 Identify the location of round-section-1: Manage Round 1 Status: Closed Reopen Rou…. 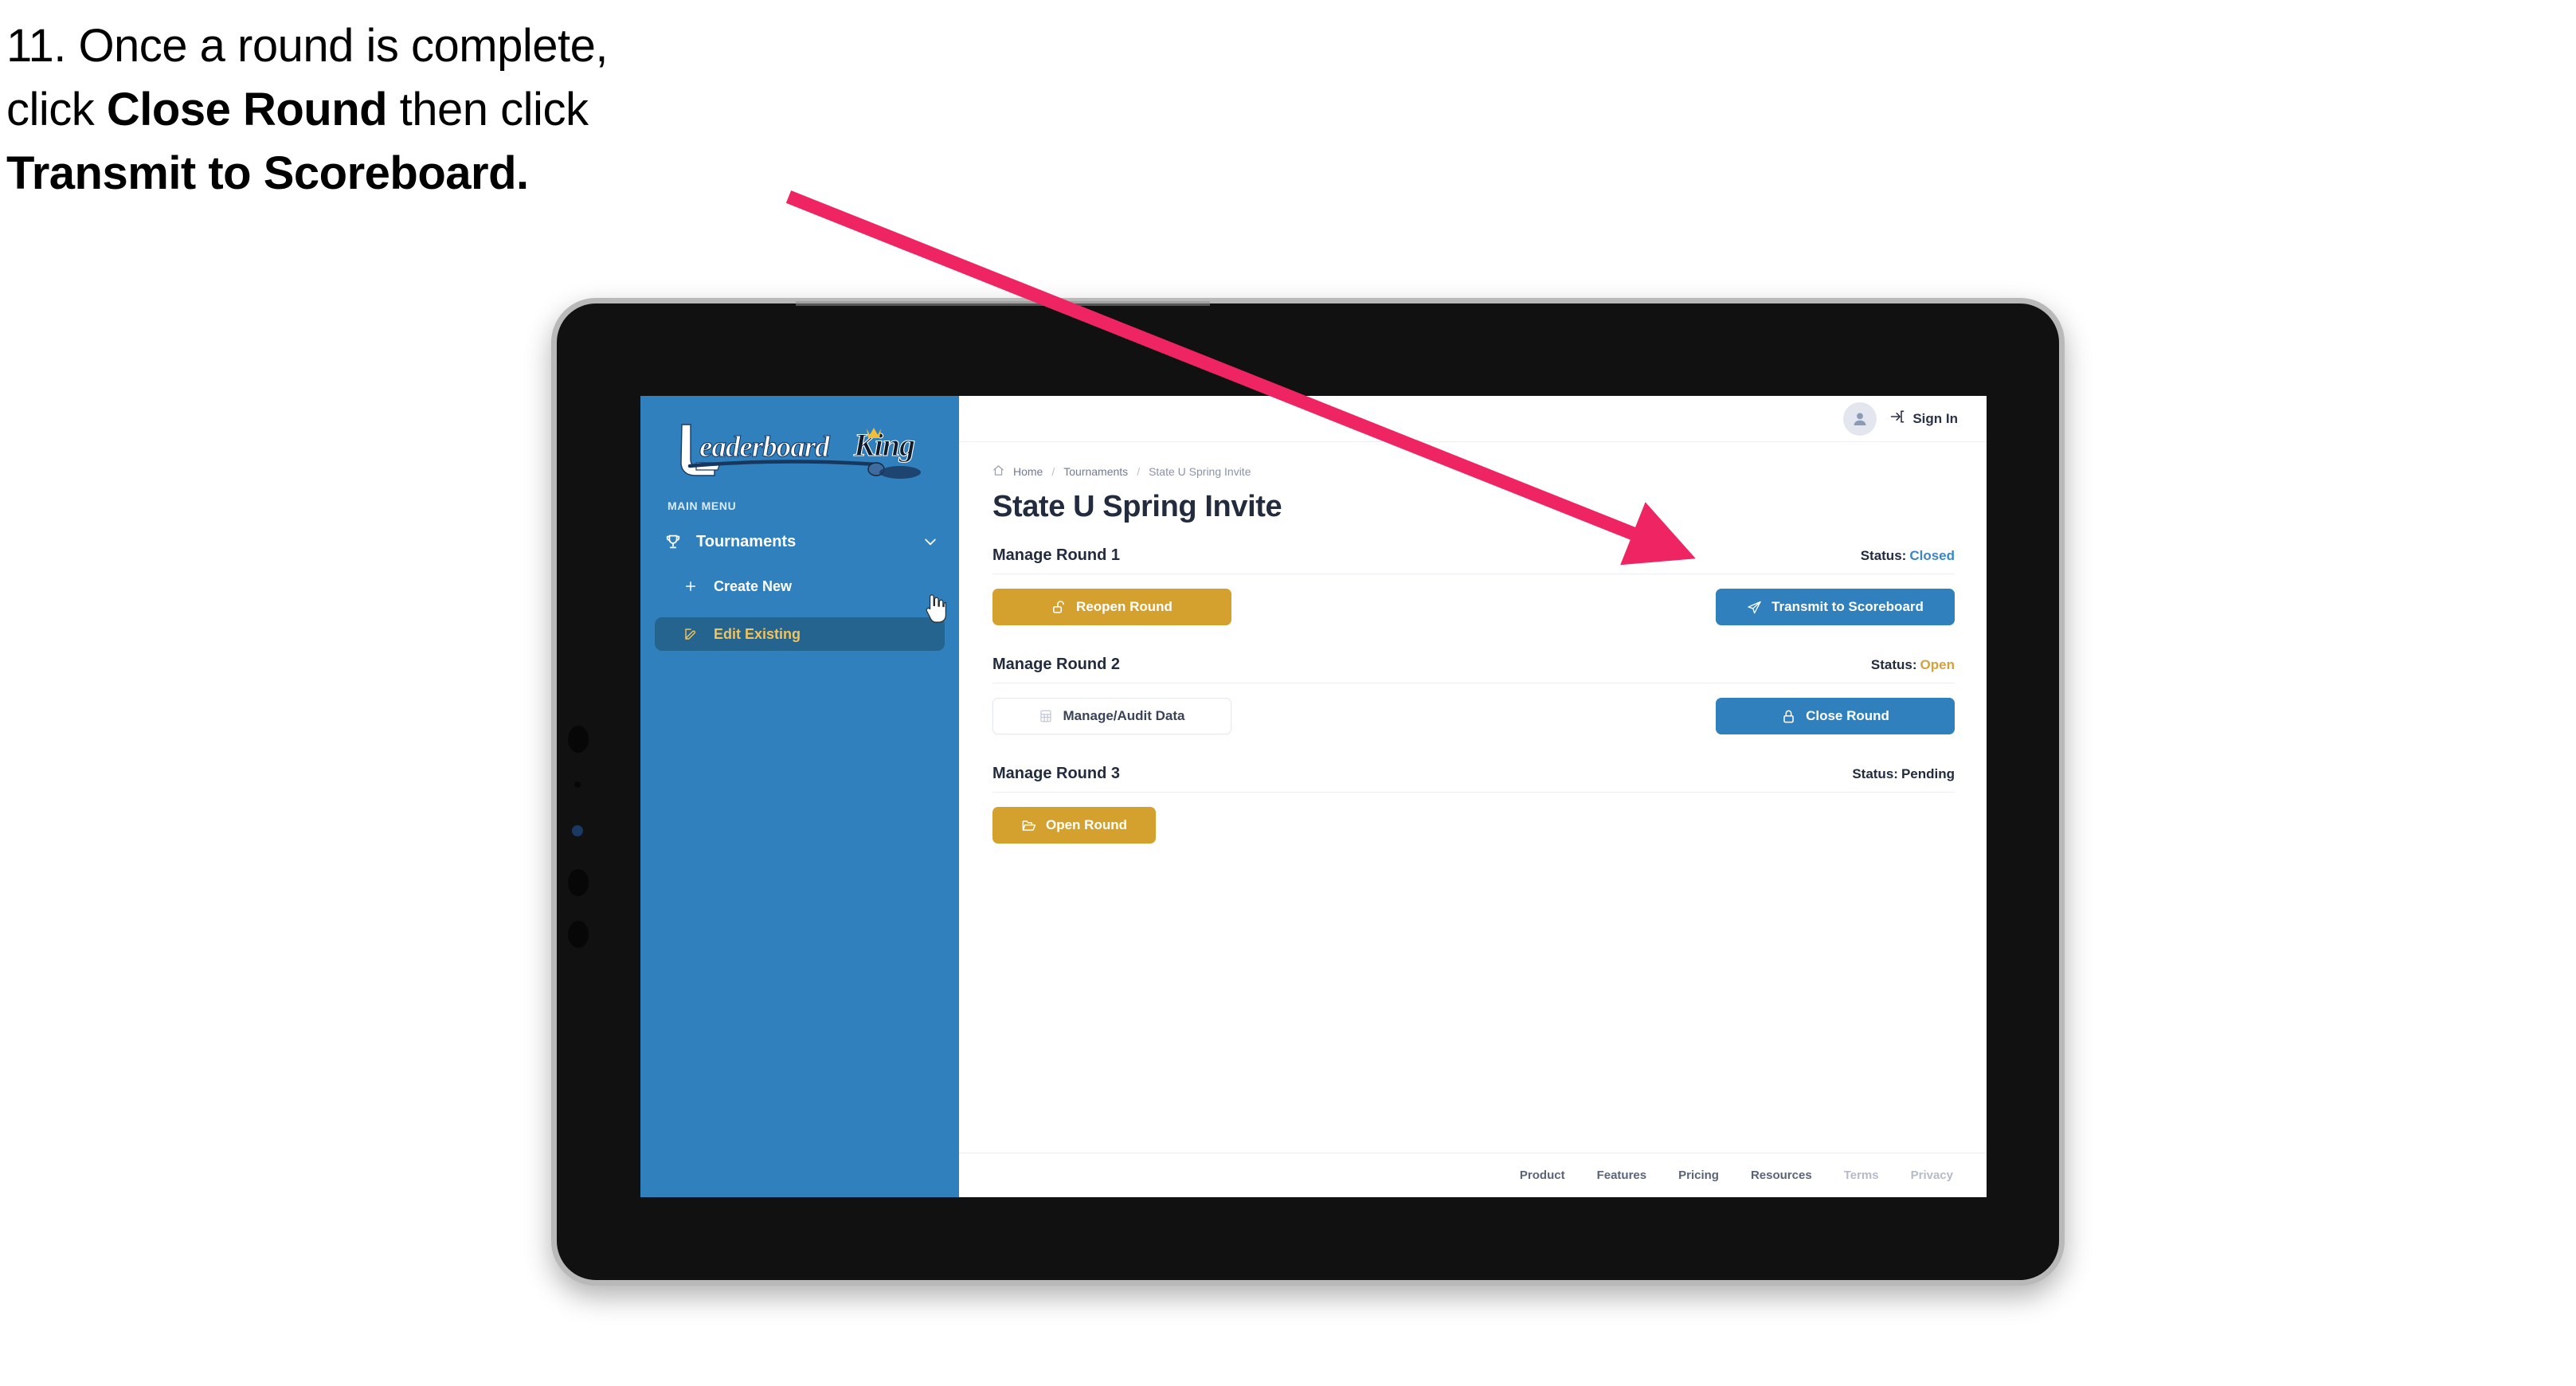
(1473, 585).